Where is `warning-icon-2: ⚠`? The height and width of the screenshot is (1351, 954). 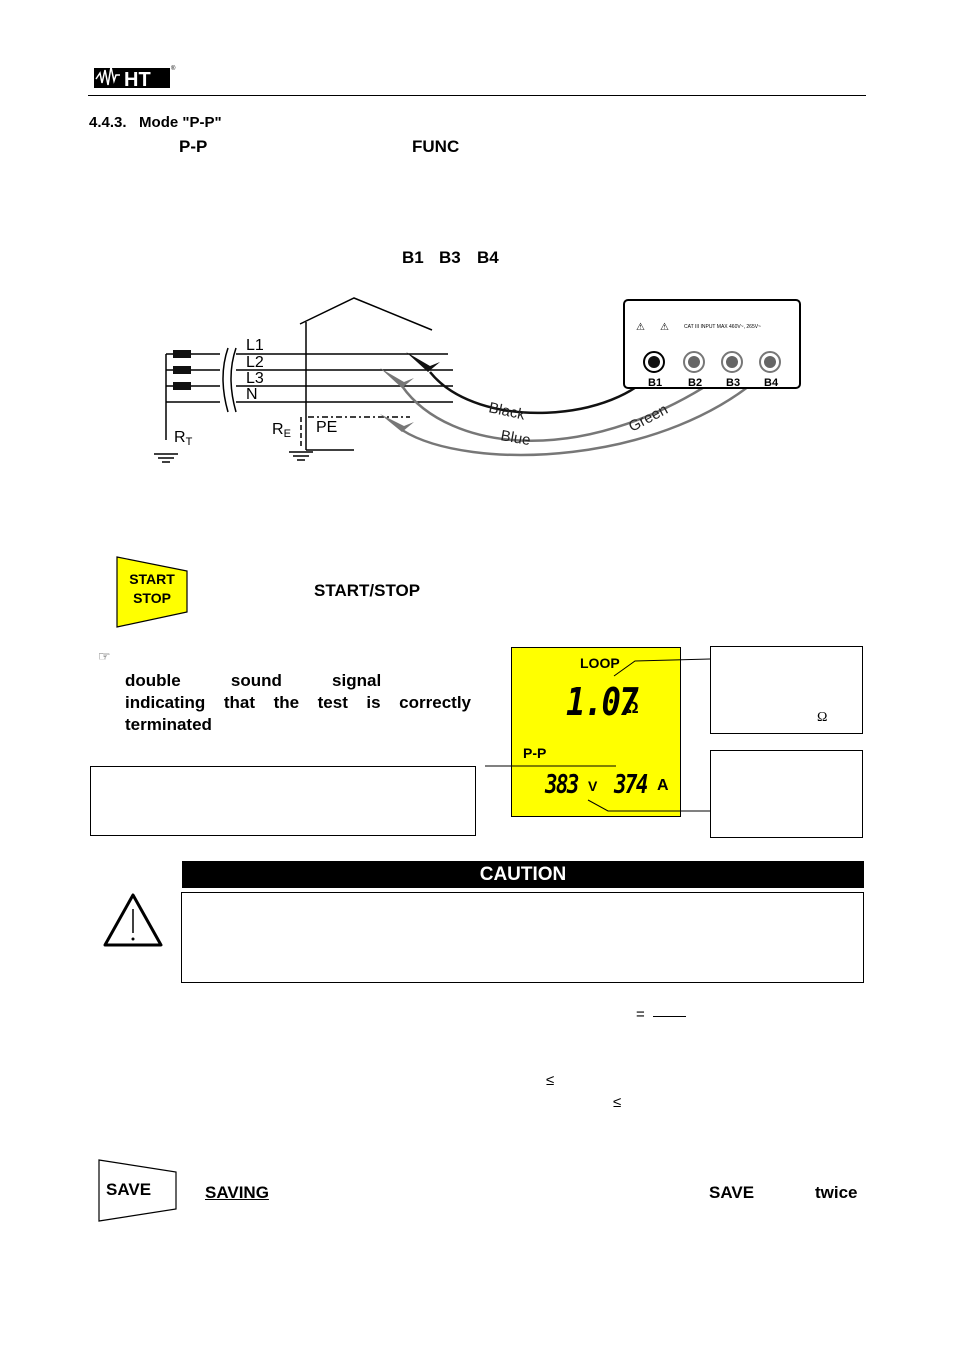
warning-icon-2: ⚠ is located at coordinates (664, 327).